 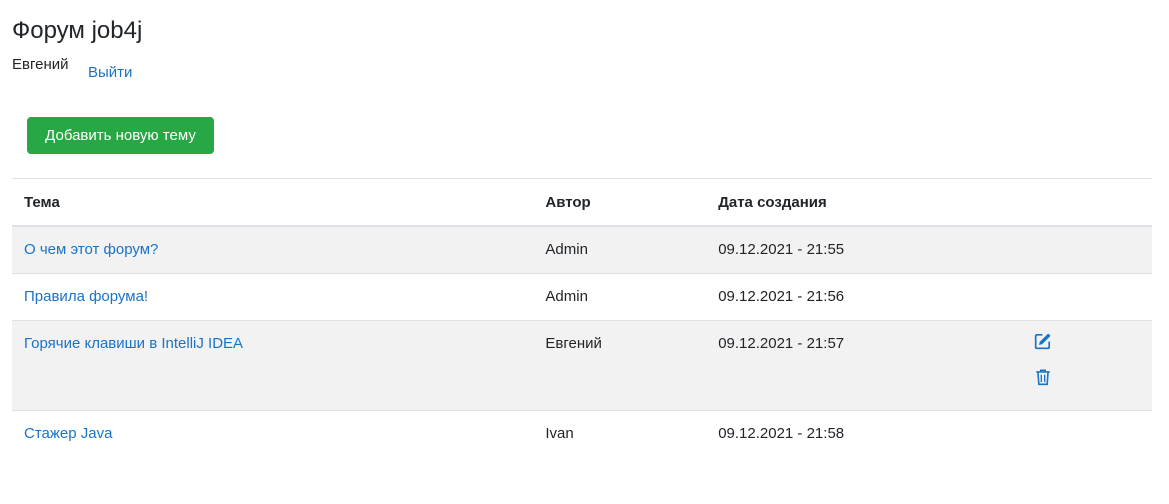 What do you see at coordinates (273, 202) in the screenshot?
I see `column-header-topic: Тема` at bounding box center [273, 202].